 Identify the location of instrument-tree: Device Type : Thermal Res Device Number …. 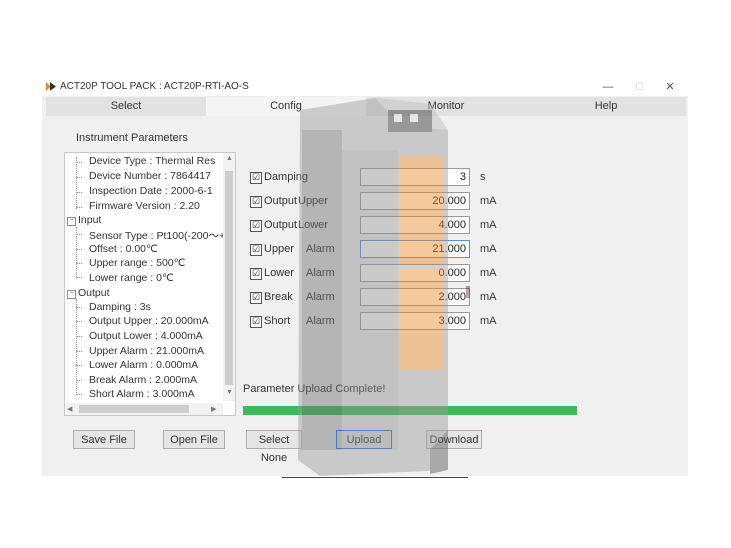
(150, 284).